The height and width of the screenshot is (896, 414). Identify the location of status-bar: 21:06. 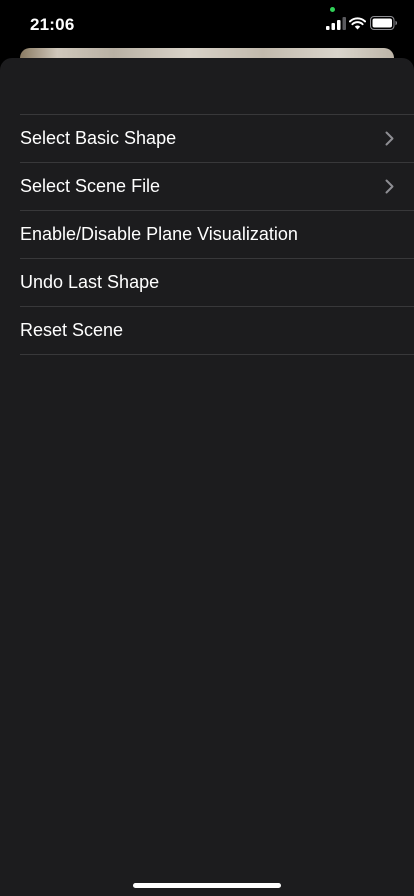
(207, 25).